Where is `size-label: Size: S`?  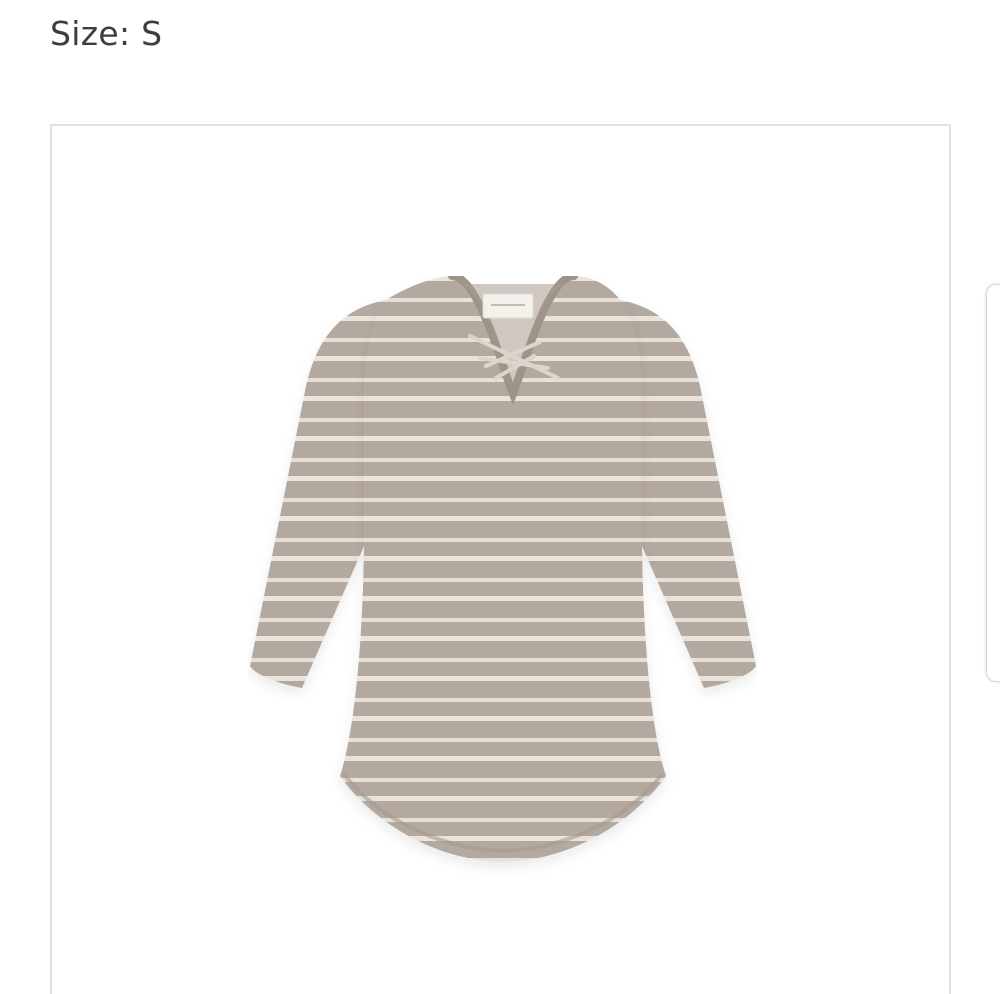 size-label: Size: S is located at coordinates (106, 33).